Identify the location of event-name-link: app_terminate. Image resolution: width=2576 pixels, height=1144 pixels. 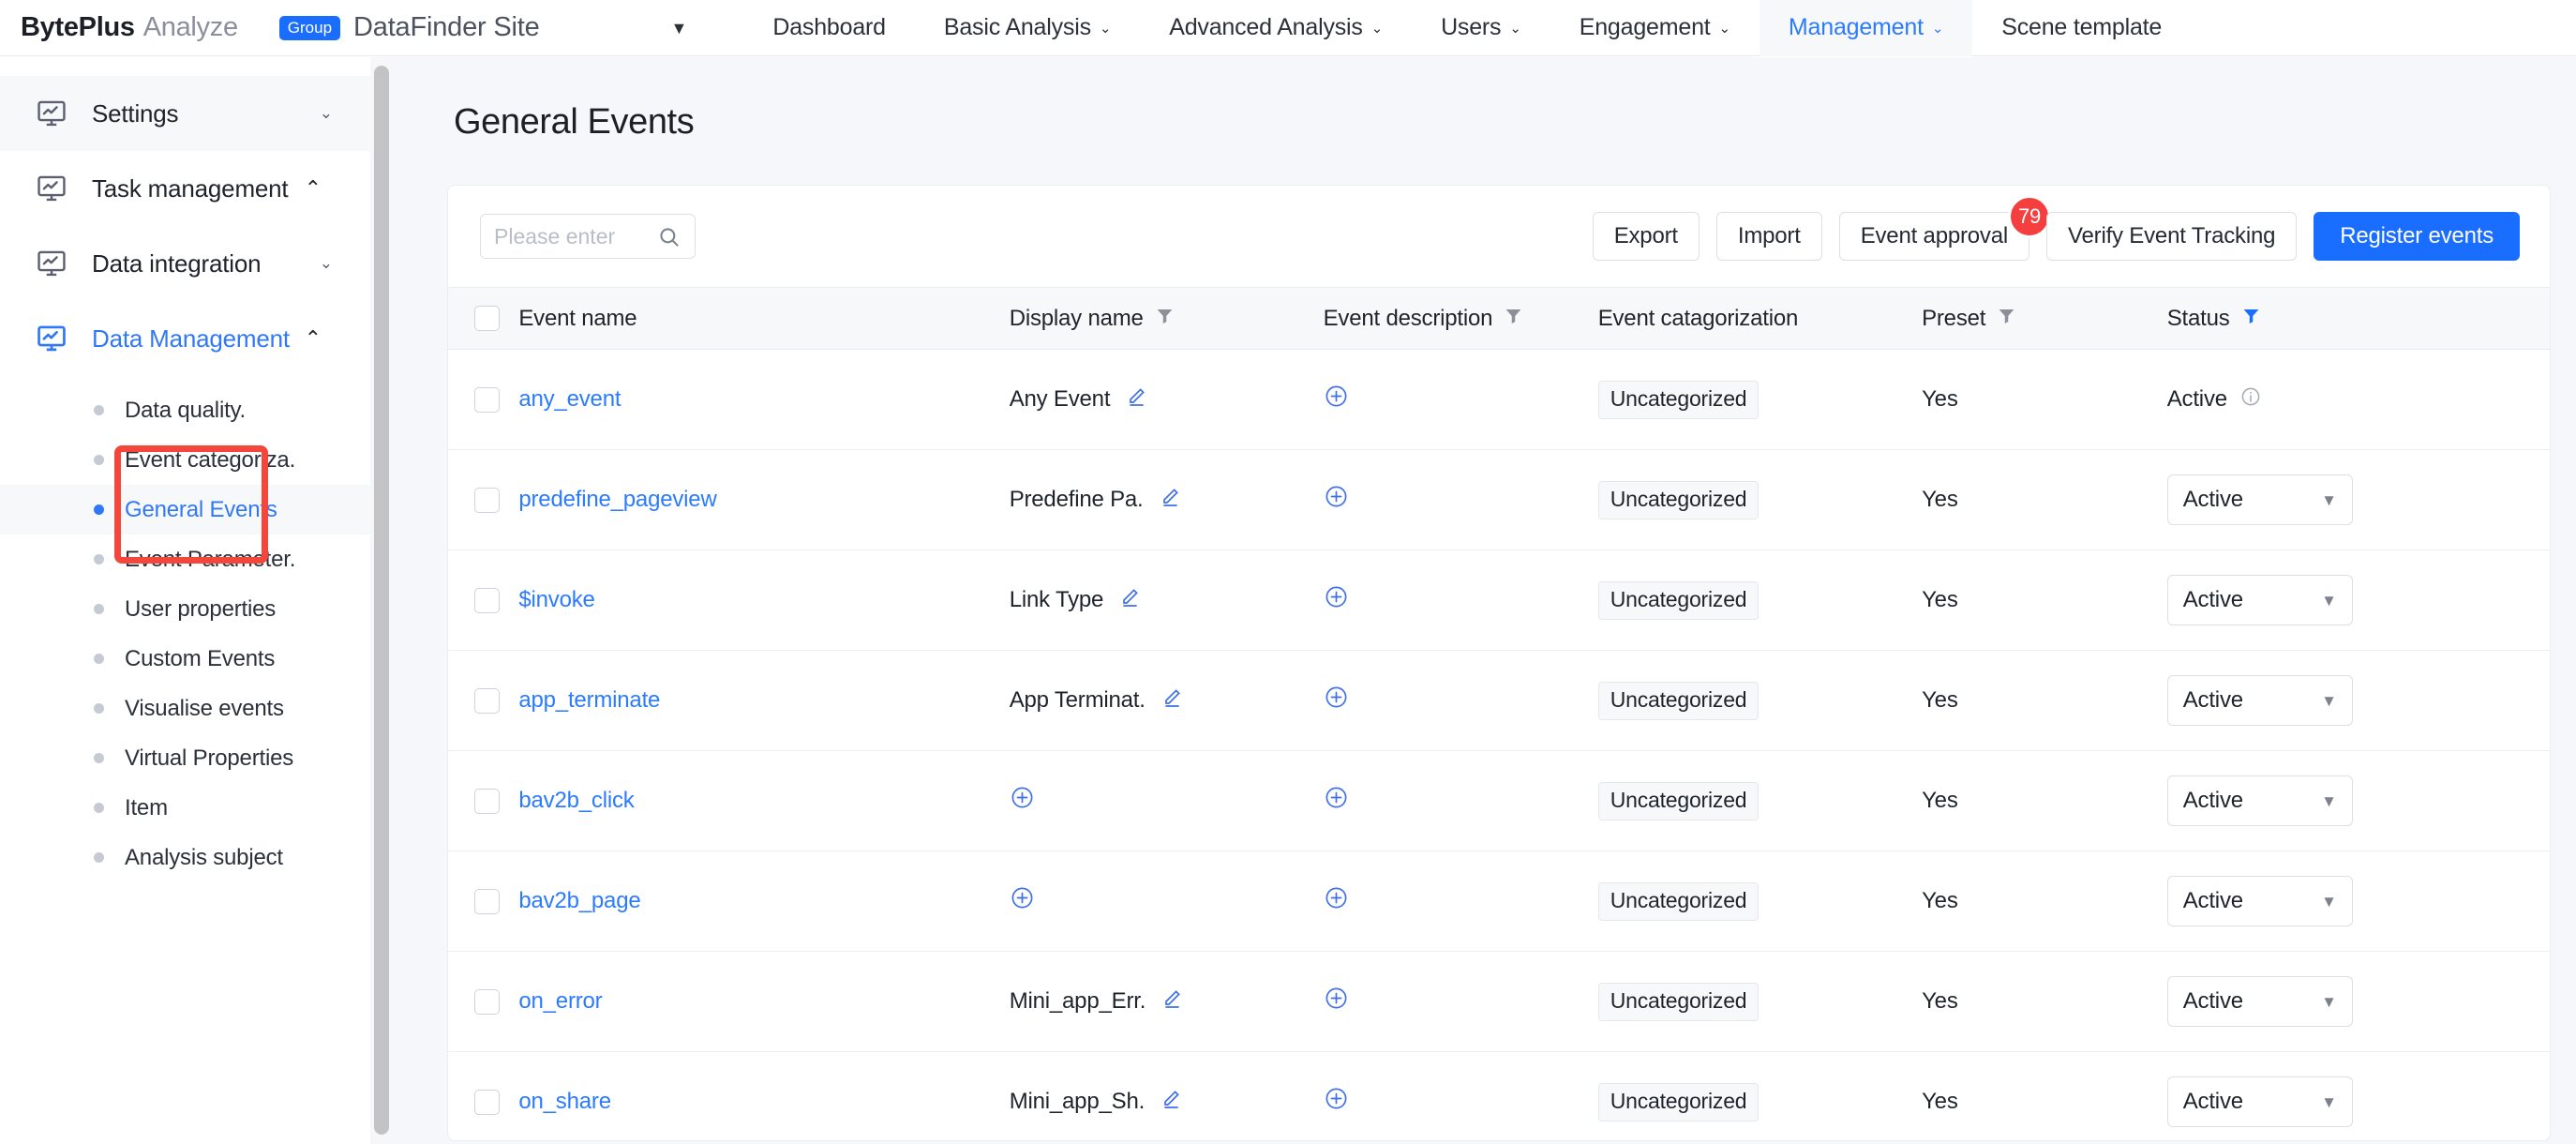
(589, 700).